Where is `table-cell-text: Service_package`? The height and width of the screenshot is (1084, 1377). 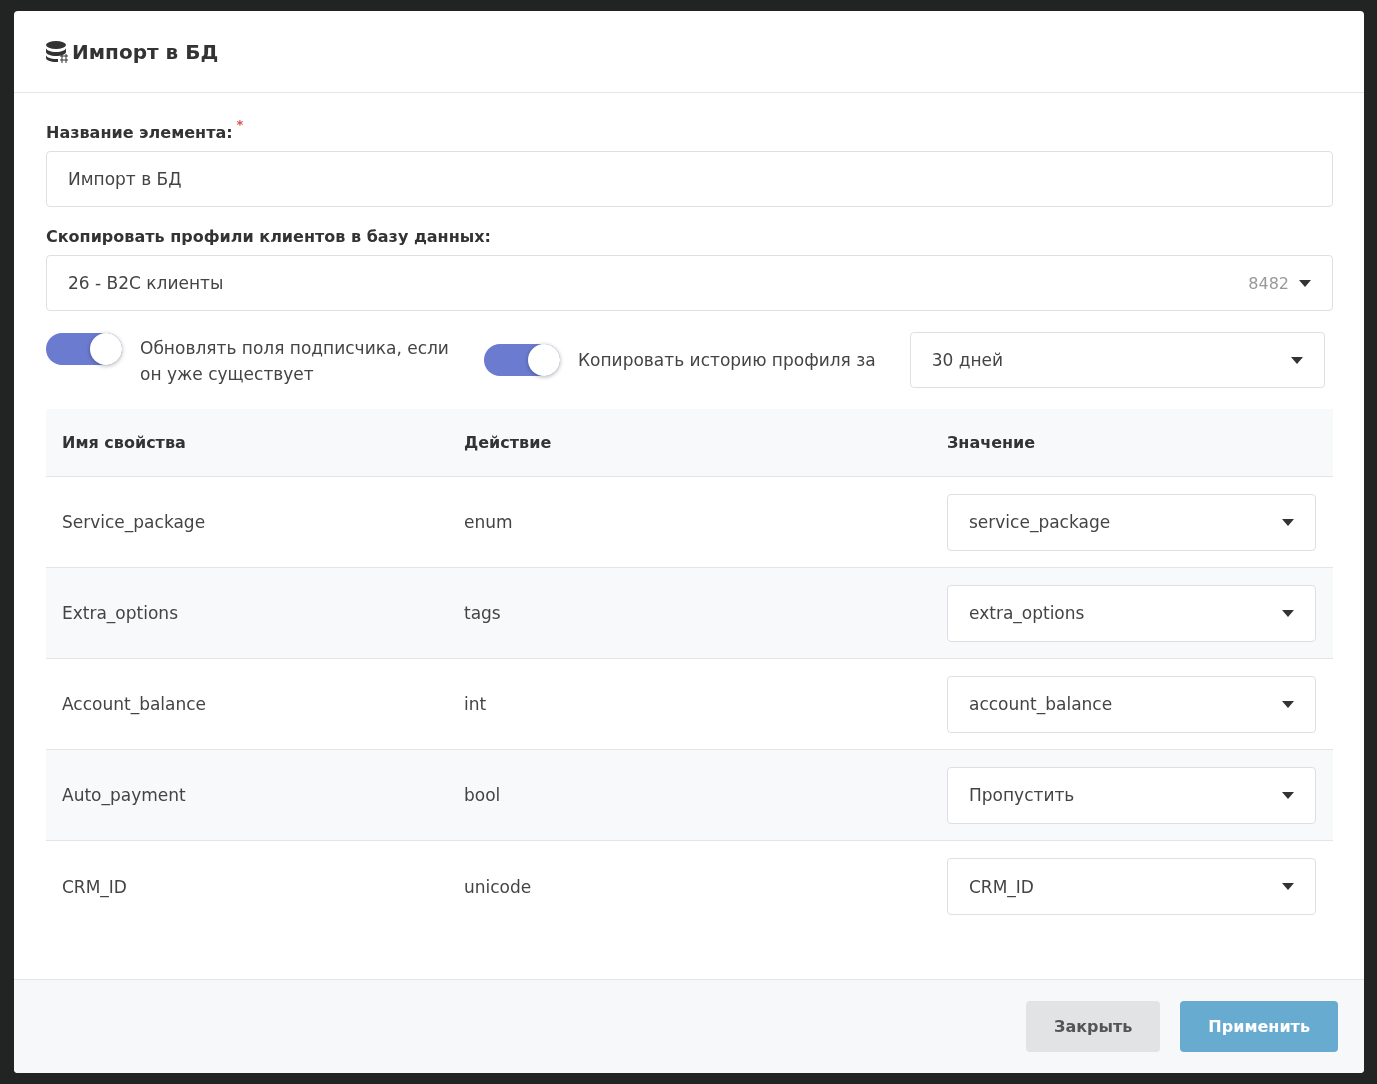 table-cell-text: Service_package is located at coordinates (134, 522).